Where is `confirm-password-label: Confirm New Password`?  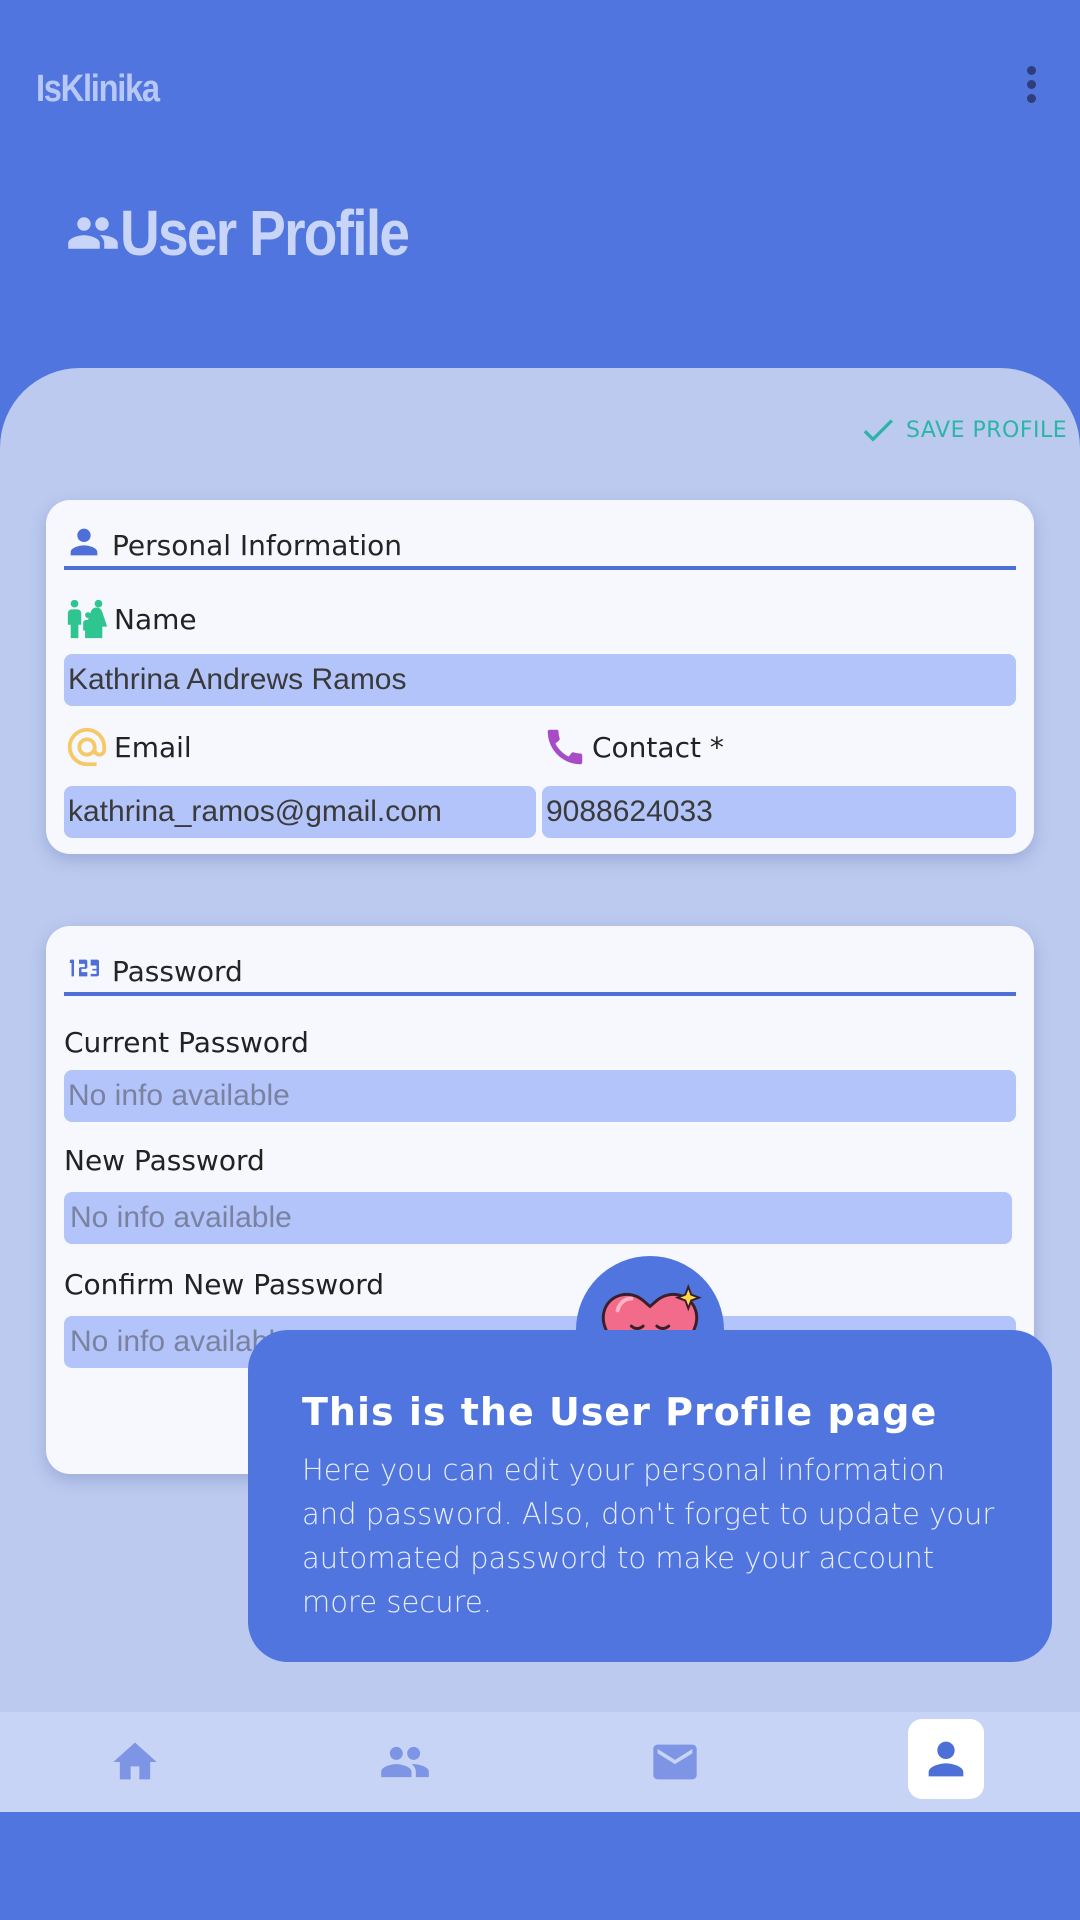 confirm-password-label: Confirm New Password is located at coordinates (224, 1284).